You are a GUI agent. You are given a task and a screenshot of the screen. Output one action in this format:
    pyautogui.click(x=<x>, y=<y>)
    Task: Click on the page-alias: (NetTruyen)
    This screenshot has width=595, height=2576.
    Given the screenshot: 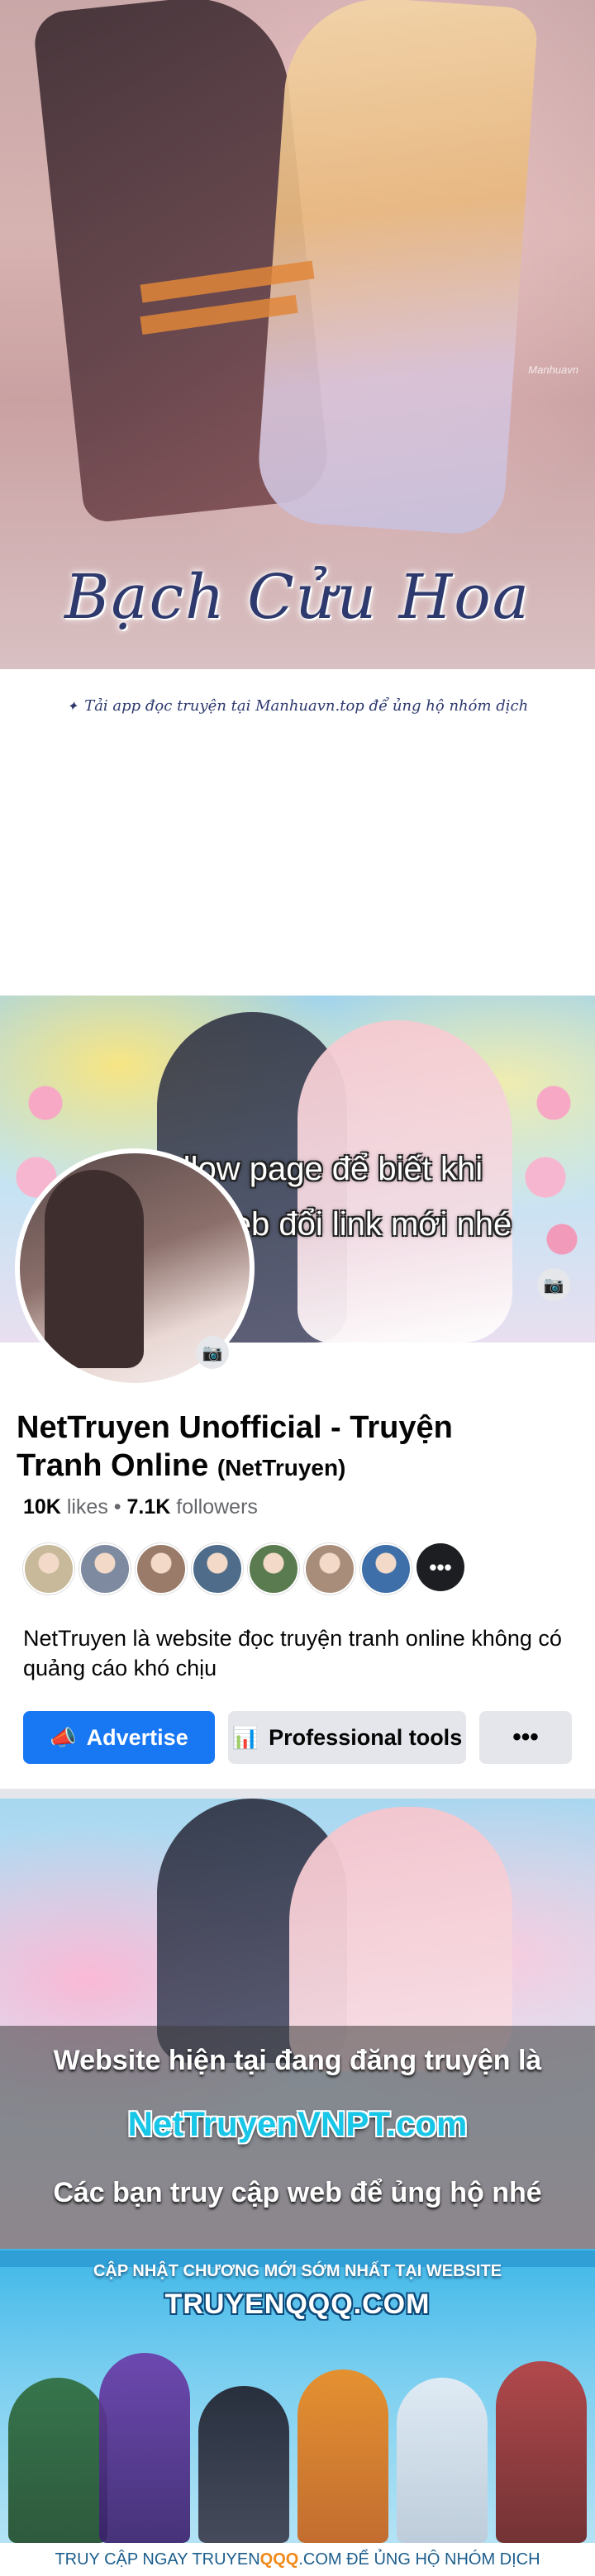 What is the action you would take?
    pyautogui.click(x=281, y=1467)
    